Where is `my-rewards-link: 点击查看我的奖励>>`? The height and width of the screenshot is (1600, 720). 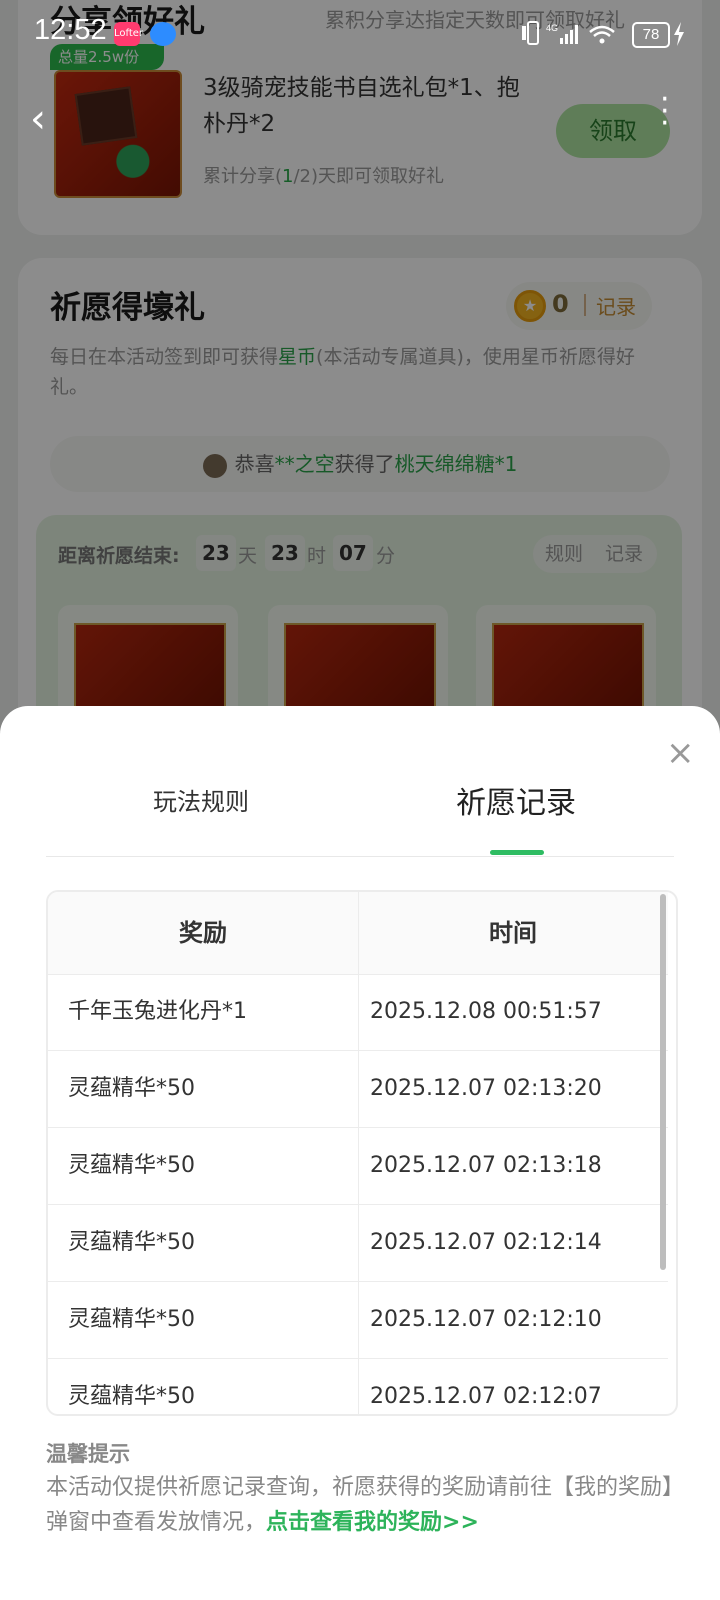
my-rewards-link: 点击查看我的奖励>> is located at coordinates (372, 1522).